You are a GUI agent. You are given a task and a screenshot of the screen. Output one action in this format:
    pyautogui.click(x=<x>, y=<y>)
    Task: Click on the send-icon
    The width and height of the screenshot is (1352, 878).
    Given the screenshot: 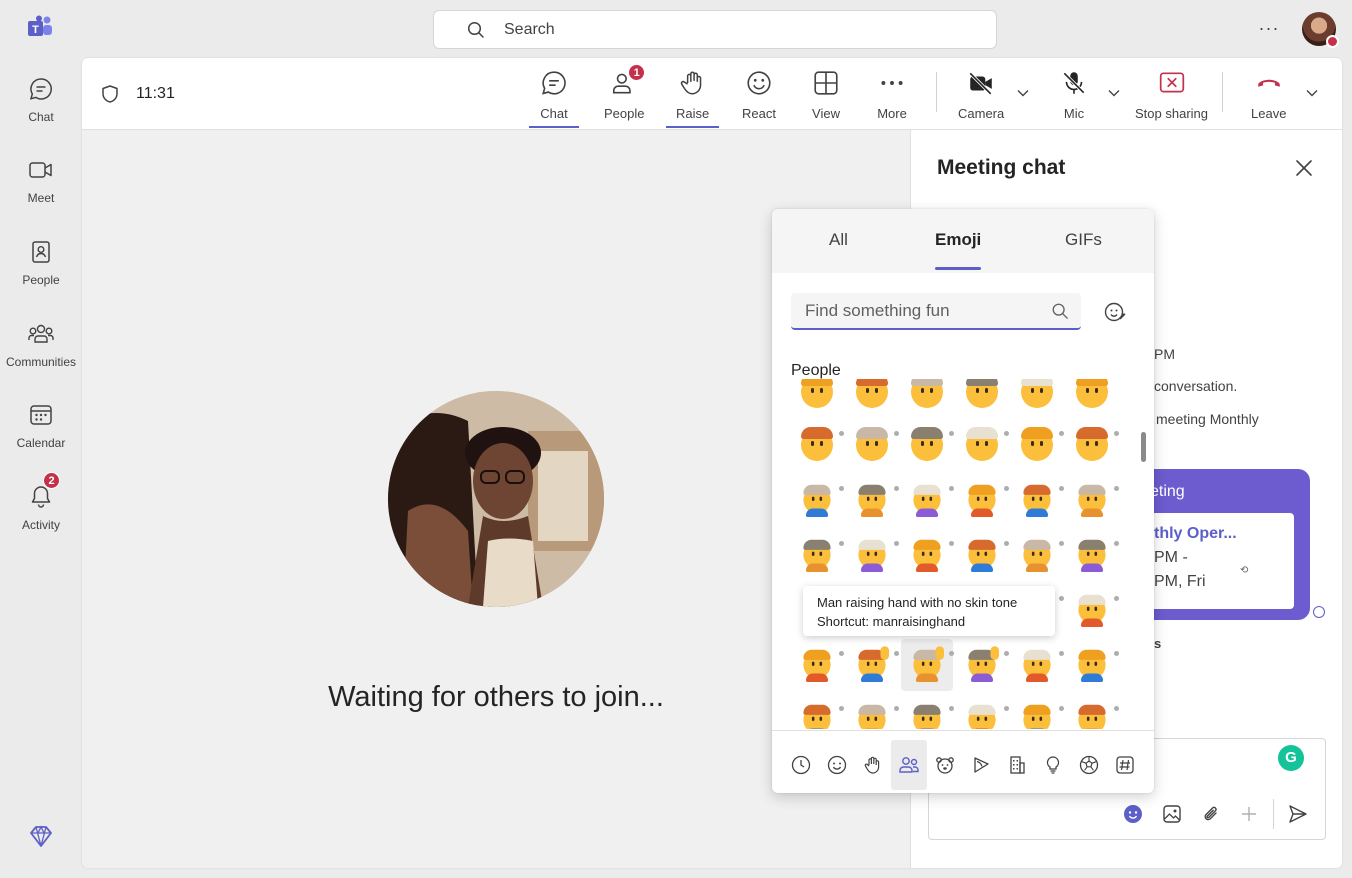 What is the action you would take?
    pyautogui.click(x=1298, y=814)
    